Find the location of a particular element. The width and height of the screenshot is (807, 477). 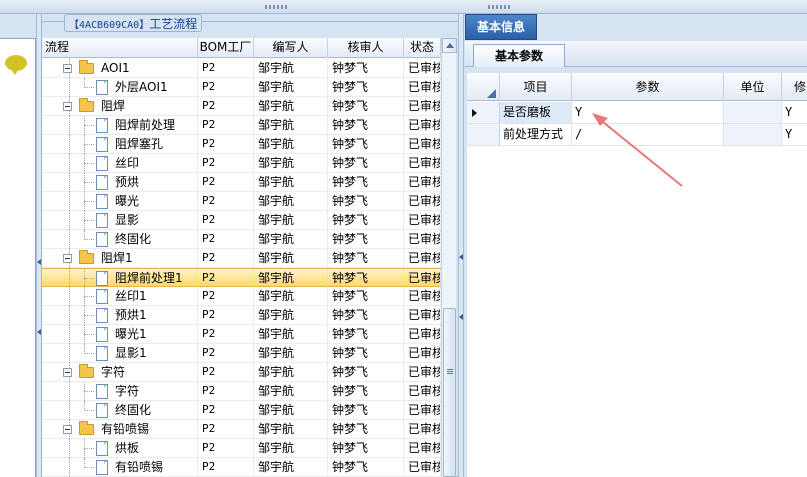

param-item-cell: 是否磨板 is located at coordinates (536, 112).